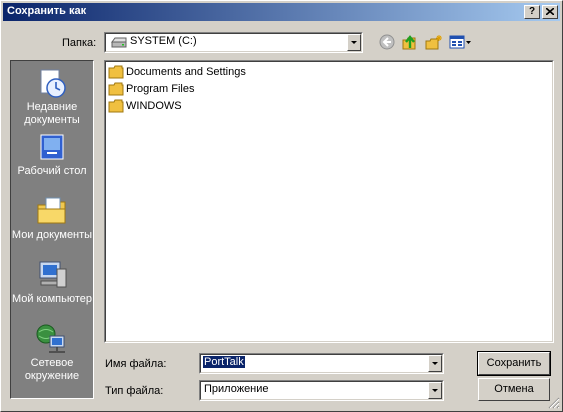 Image resolution: width=563 pixels, height=412 pixels. What do you see at coordinates (554, 403) in the screenshot?
I see `resize-grip-icon` at bounding box center [554, 403].